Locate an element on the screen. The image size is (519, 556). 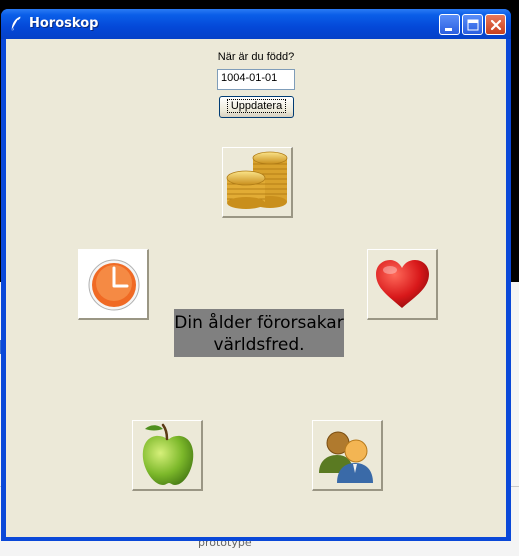
close-button is located at coordinates (495, 24).